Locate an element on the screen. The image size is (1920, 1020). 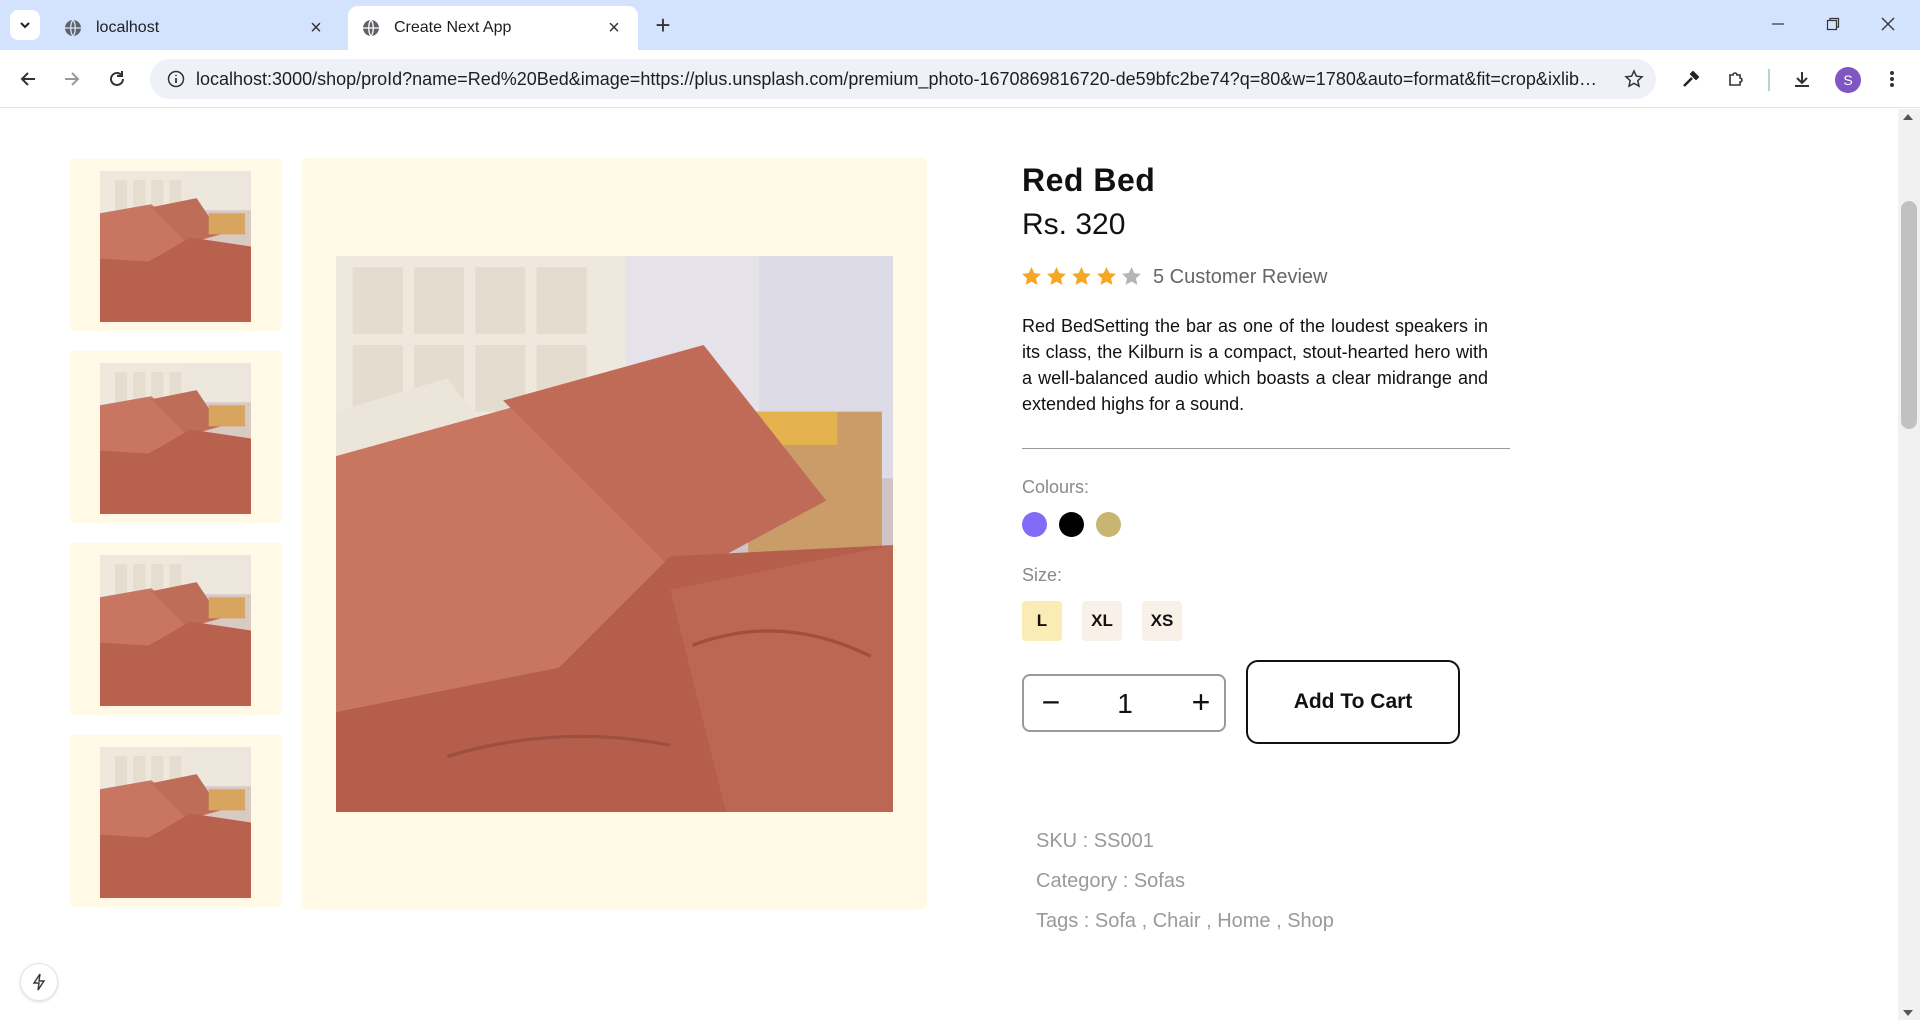
tab-title: localhost is located at coordinates (128, 27).